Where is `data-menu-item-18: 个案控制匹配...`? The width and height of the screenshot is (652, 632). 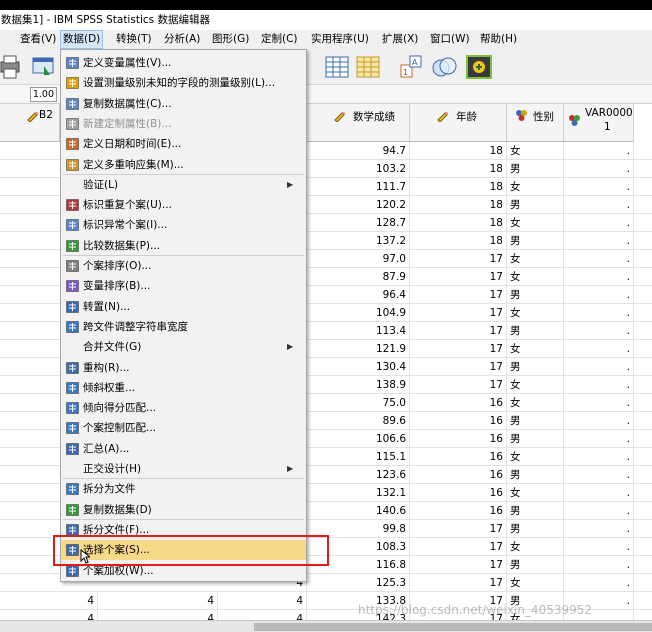 data-menu-item-18: 个案控制匹配... is located at coordinates (183, 428).